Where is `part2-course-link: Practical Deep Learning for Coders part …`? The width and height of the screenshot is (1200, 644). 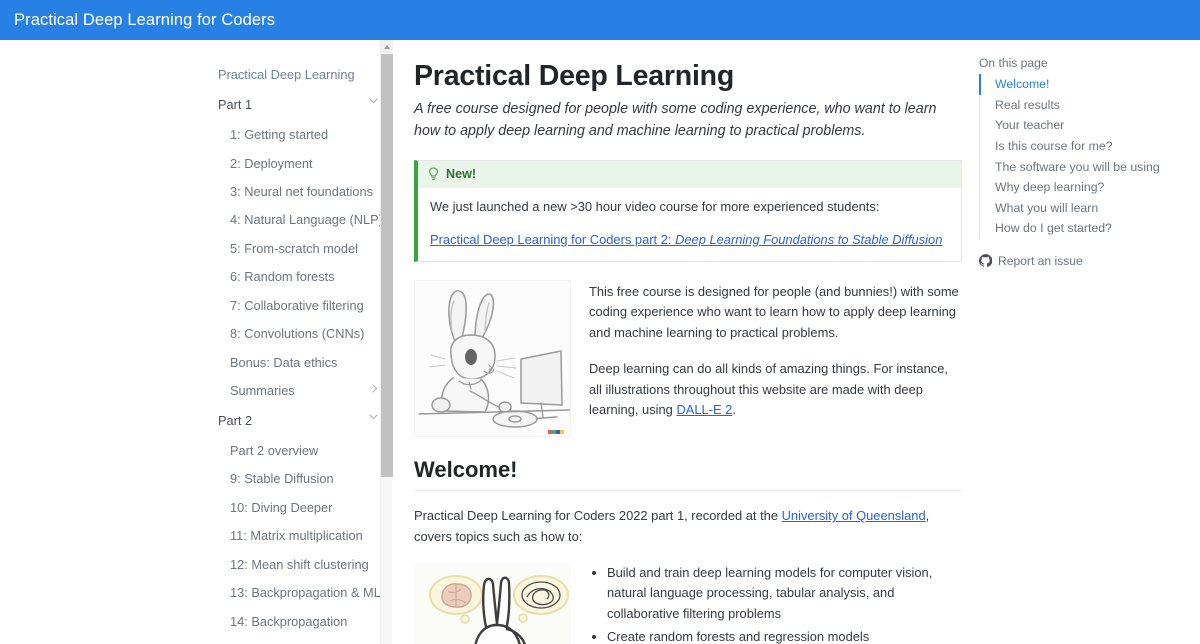 part2-course-link: Practical Deep Learning for Coders part … is located at coordinates (686, 239).